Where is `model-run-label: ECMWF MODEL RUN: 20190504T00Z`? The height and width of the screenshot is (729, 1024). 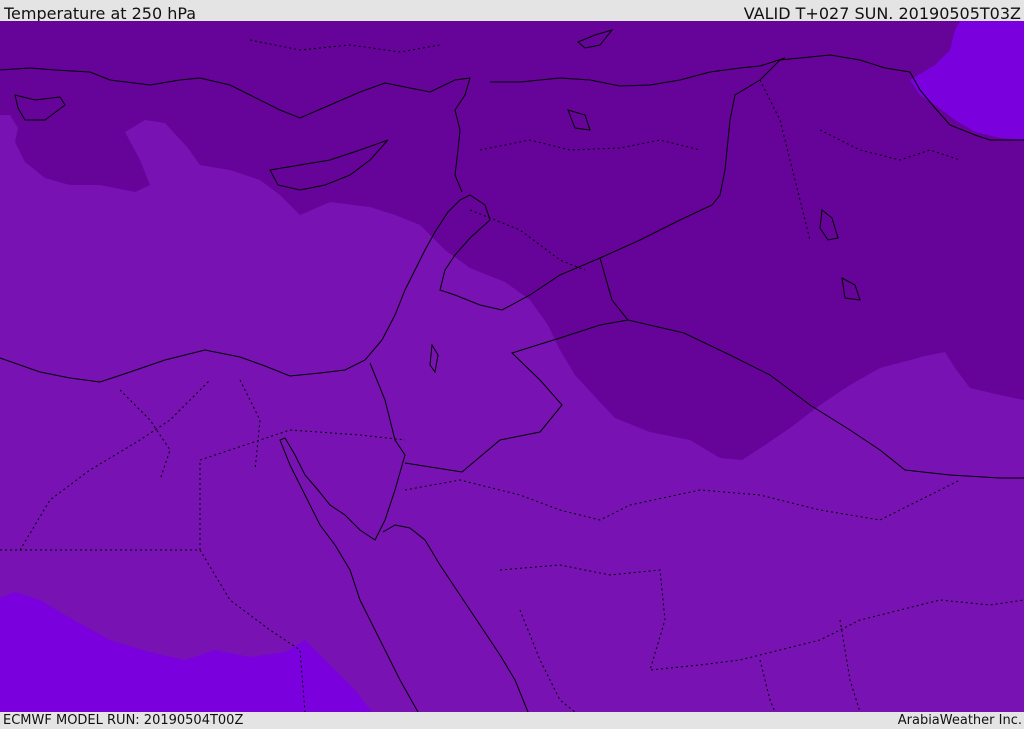 model-run-label: ECMWF MODEL RUN: 20190504T00Z is located at coordinates (123, 720).